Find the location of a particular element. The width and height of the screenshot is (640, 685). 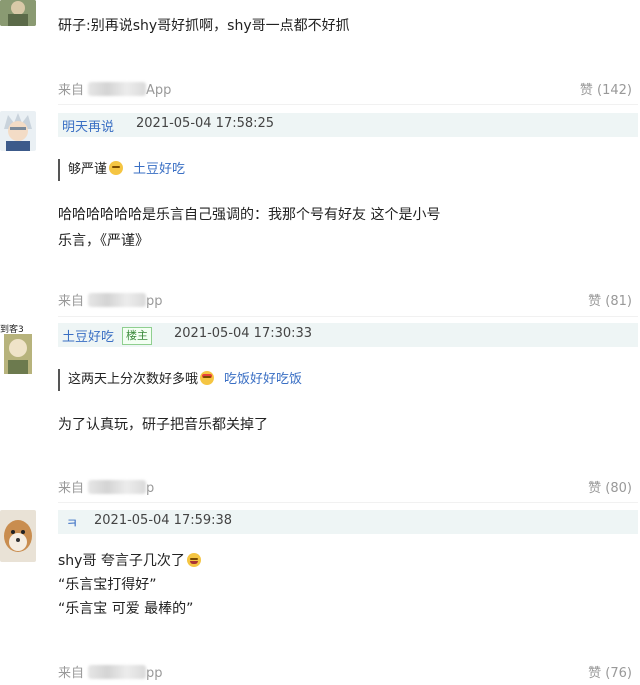

comment-body-line: 为了认真玩，研子把音乐都关掉了 is located at coordinates (163, 425).